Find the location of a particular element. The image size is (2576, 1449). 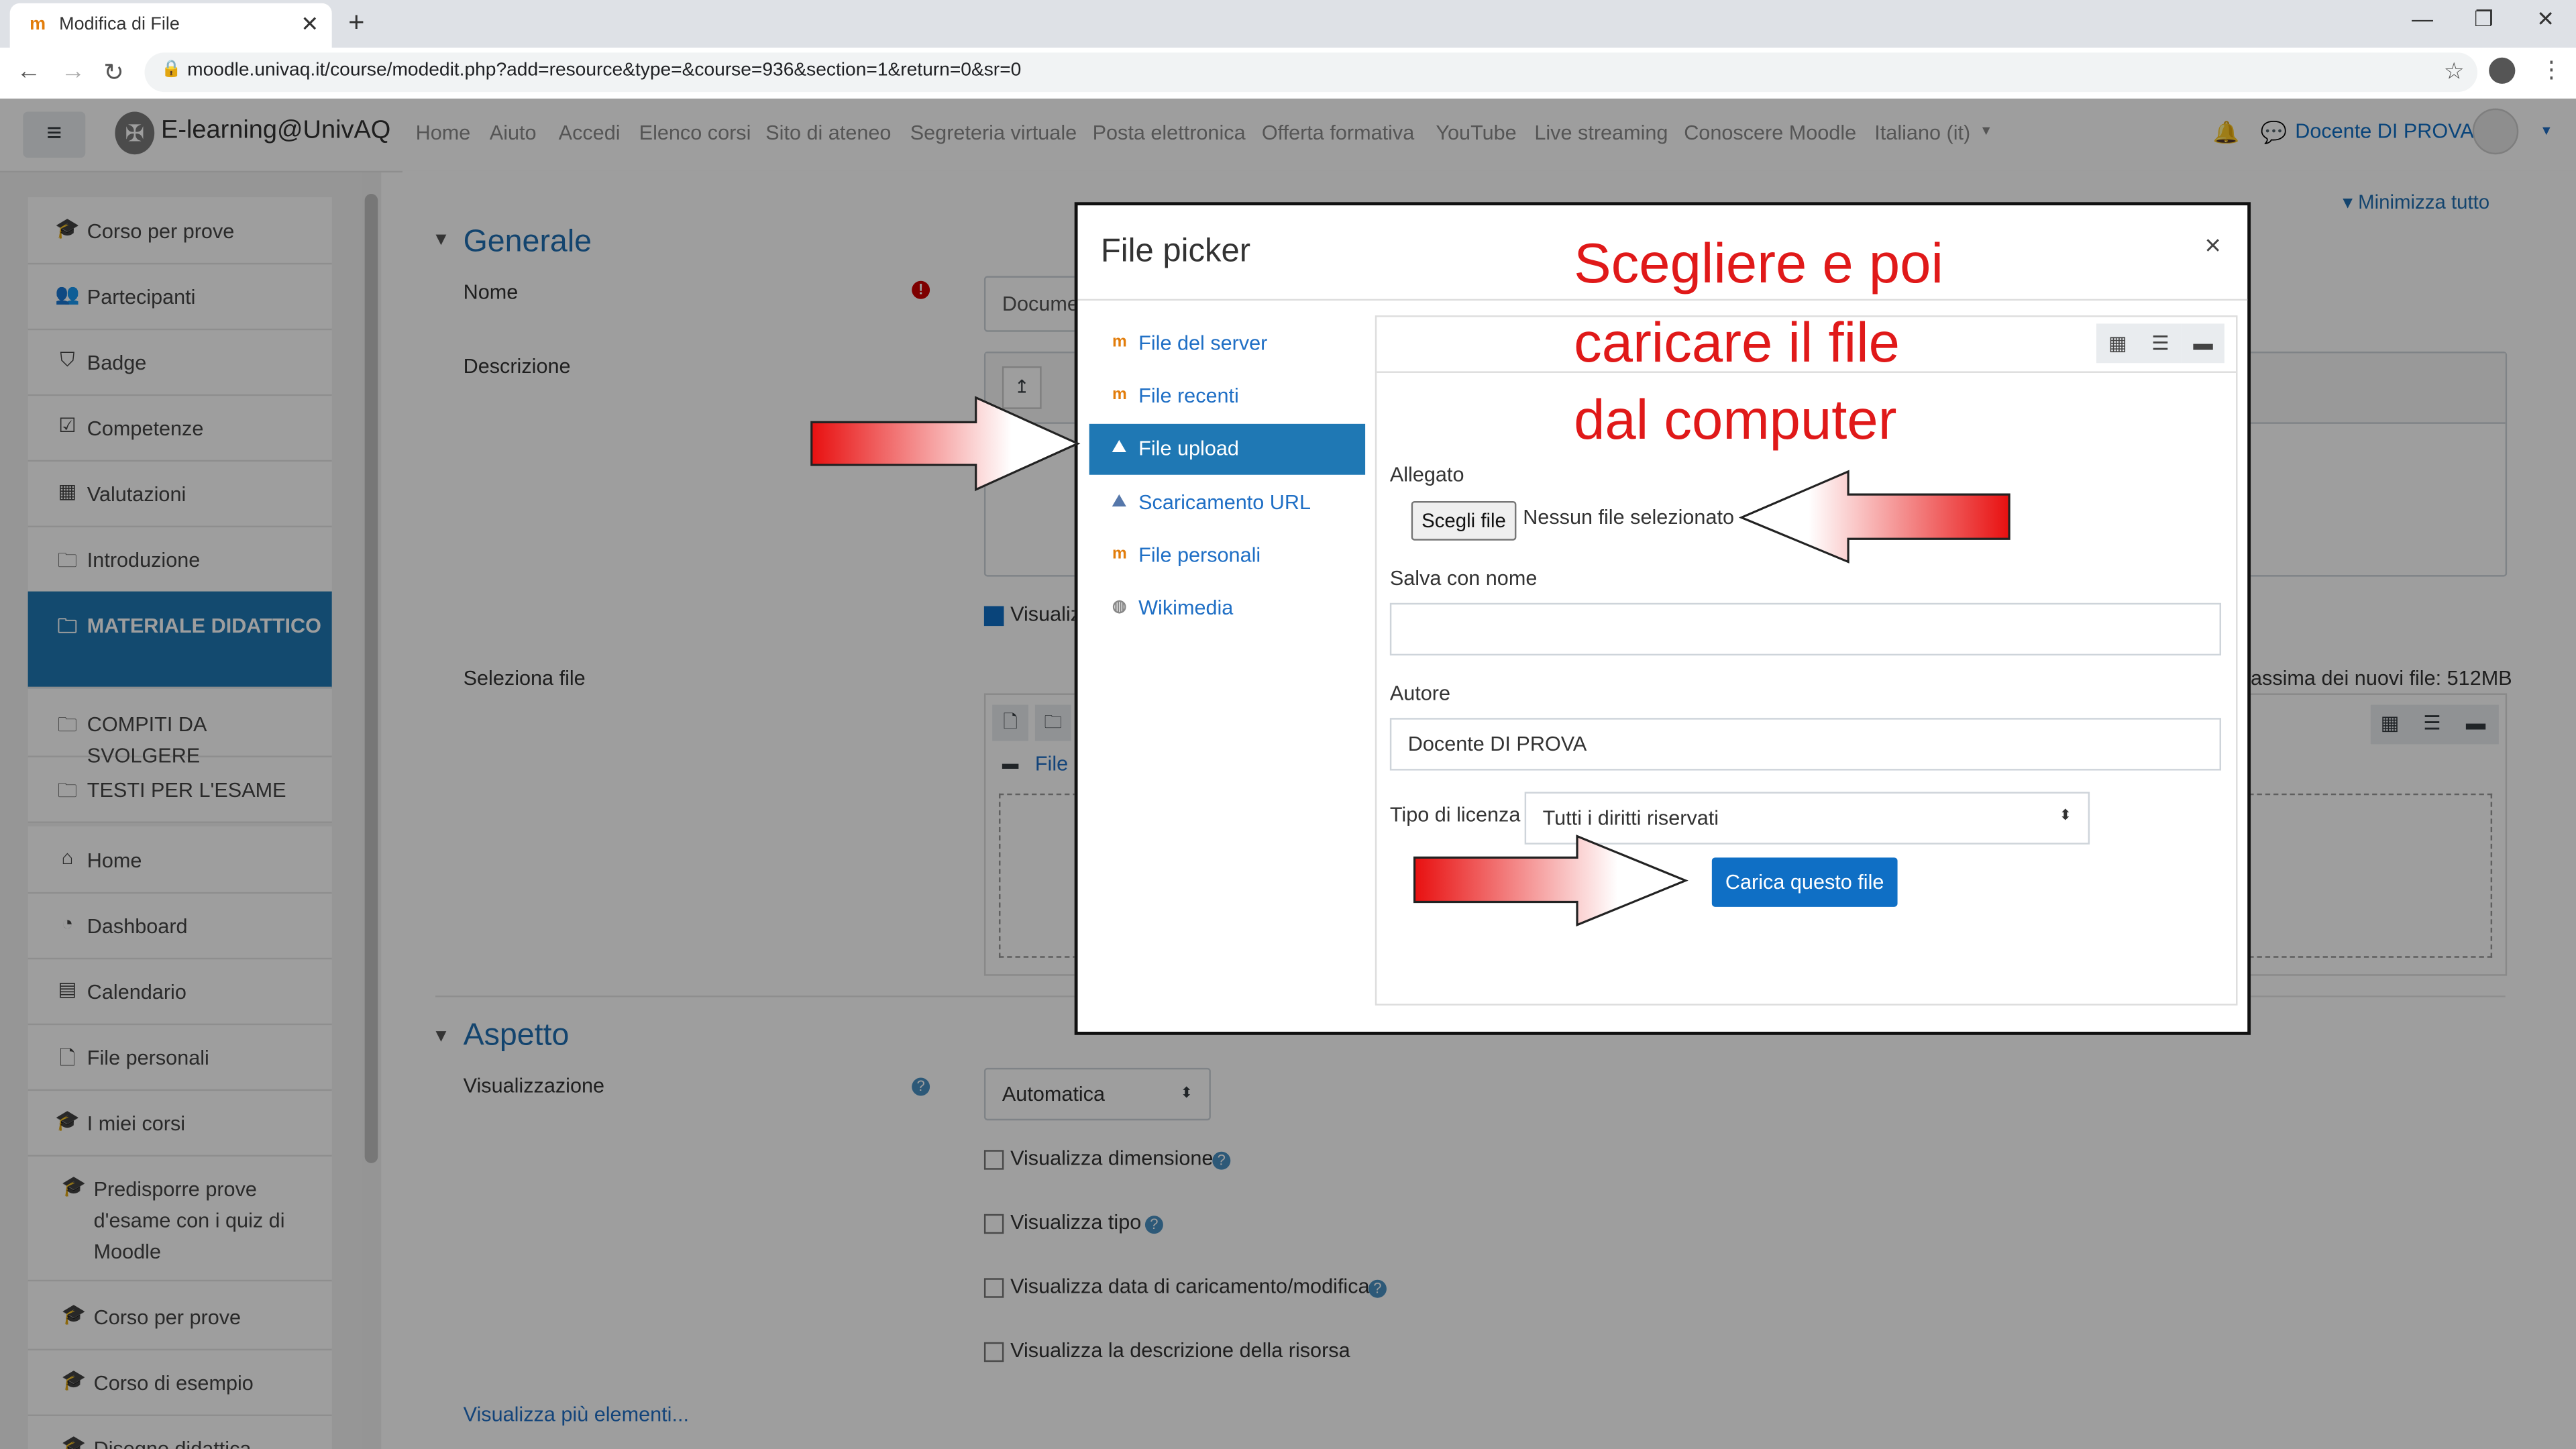

tab-title: Modifica di File is located at coordinates (119, 25).